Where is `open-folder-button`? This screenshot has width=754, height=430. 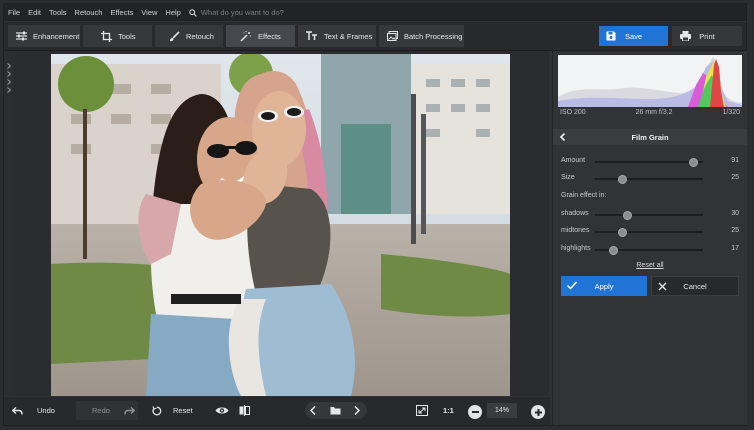 open-folder-button is located at coordinates (336, 410).